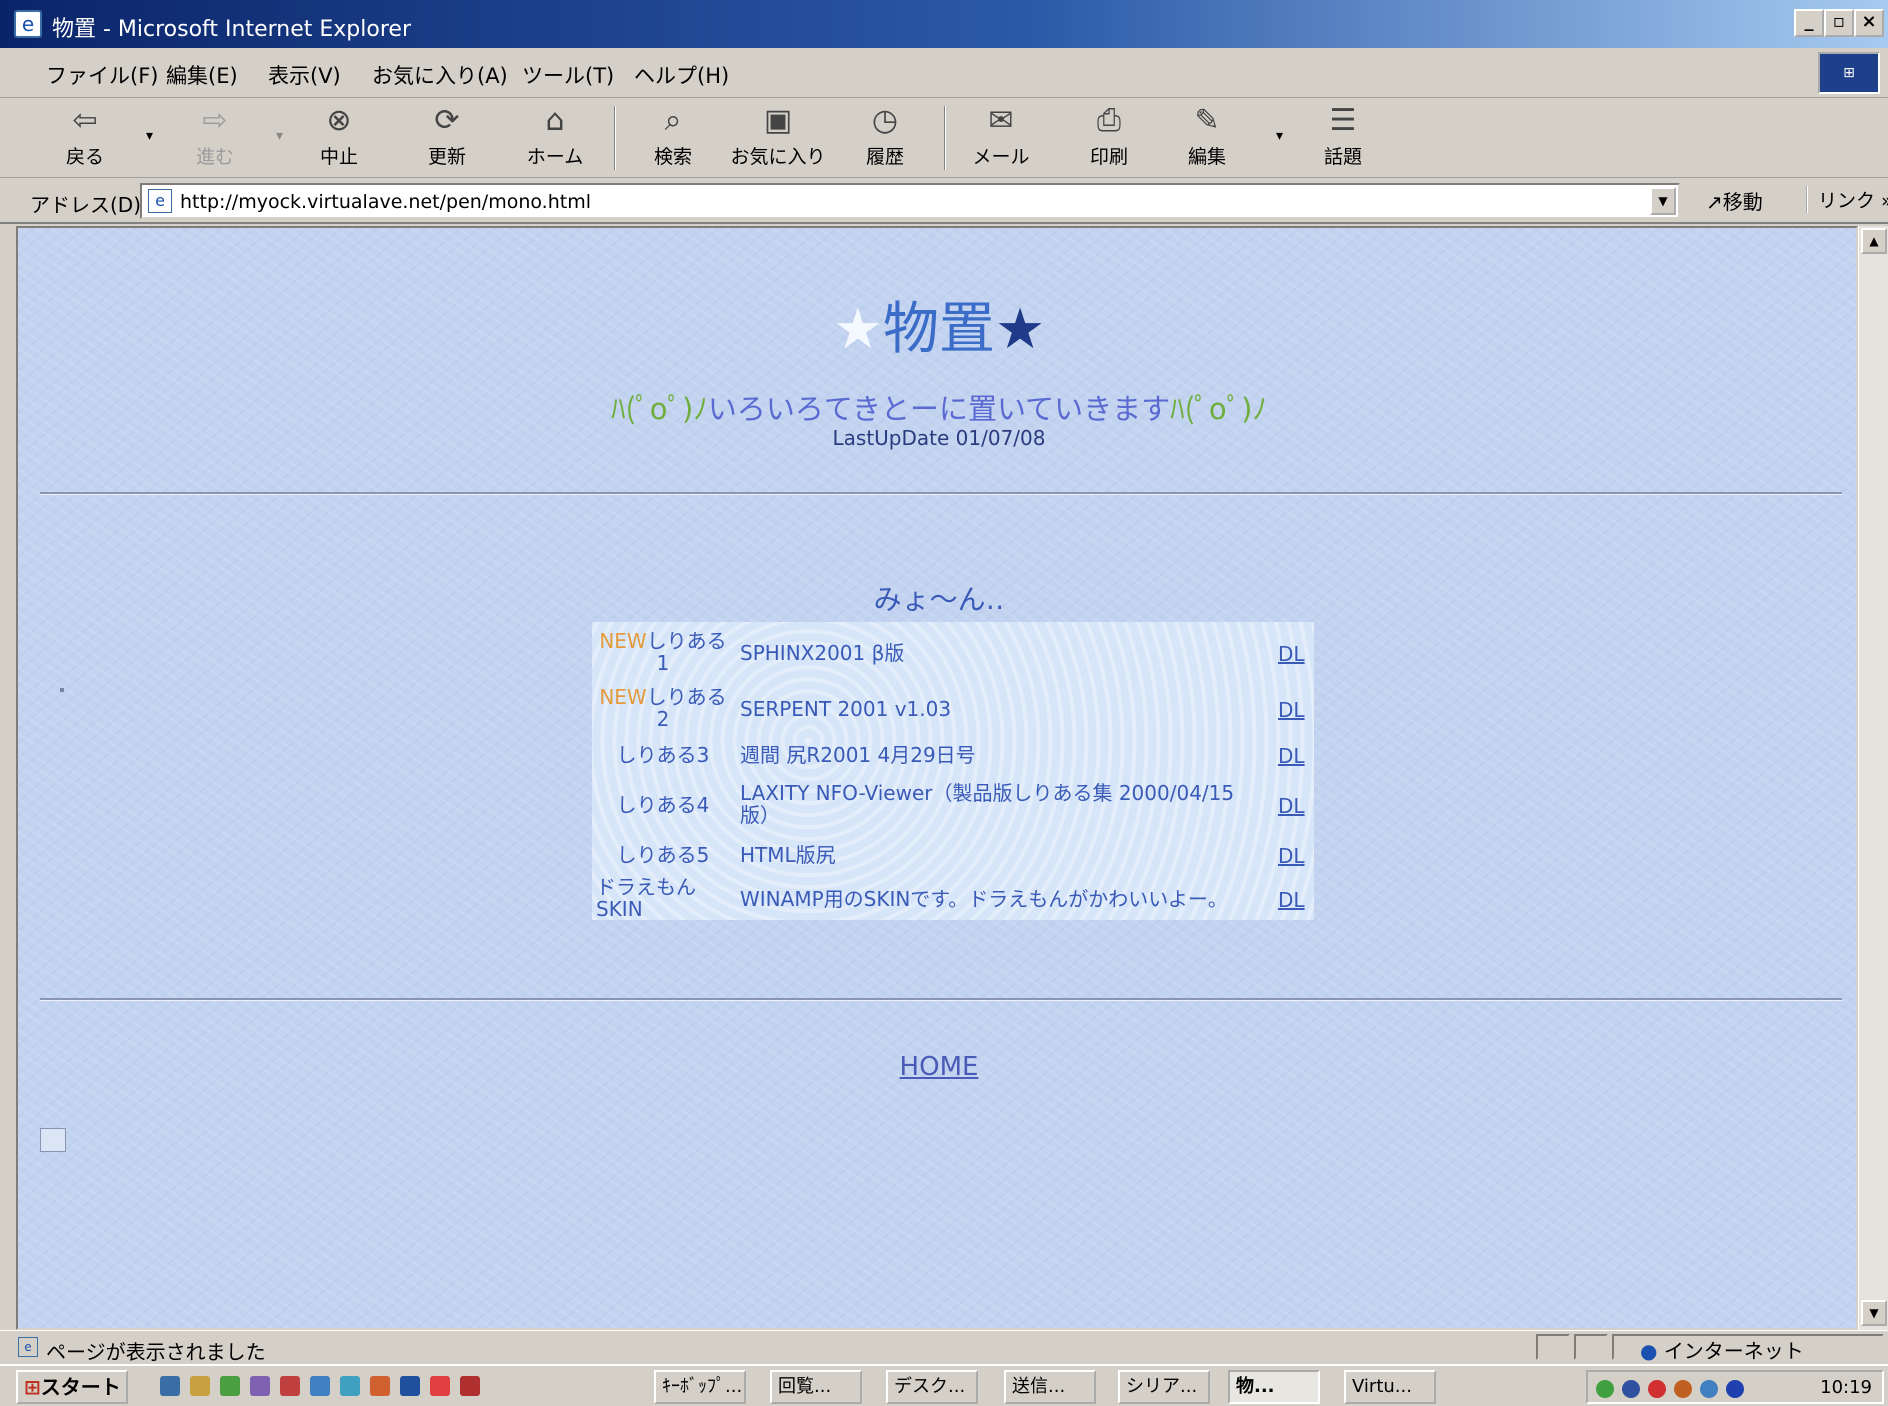  I want to click on item-name: NEWしりある2, so click(663, 708).